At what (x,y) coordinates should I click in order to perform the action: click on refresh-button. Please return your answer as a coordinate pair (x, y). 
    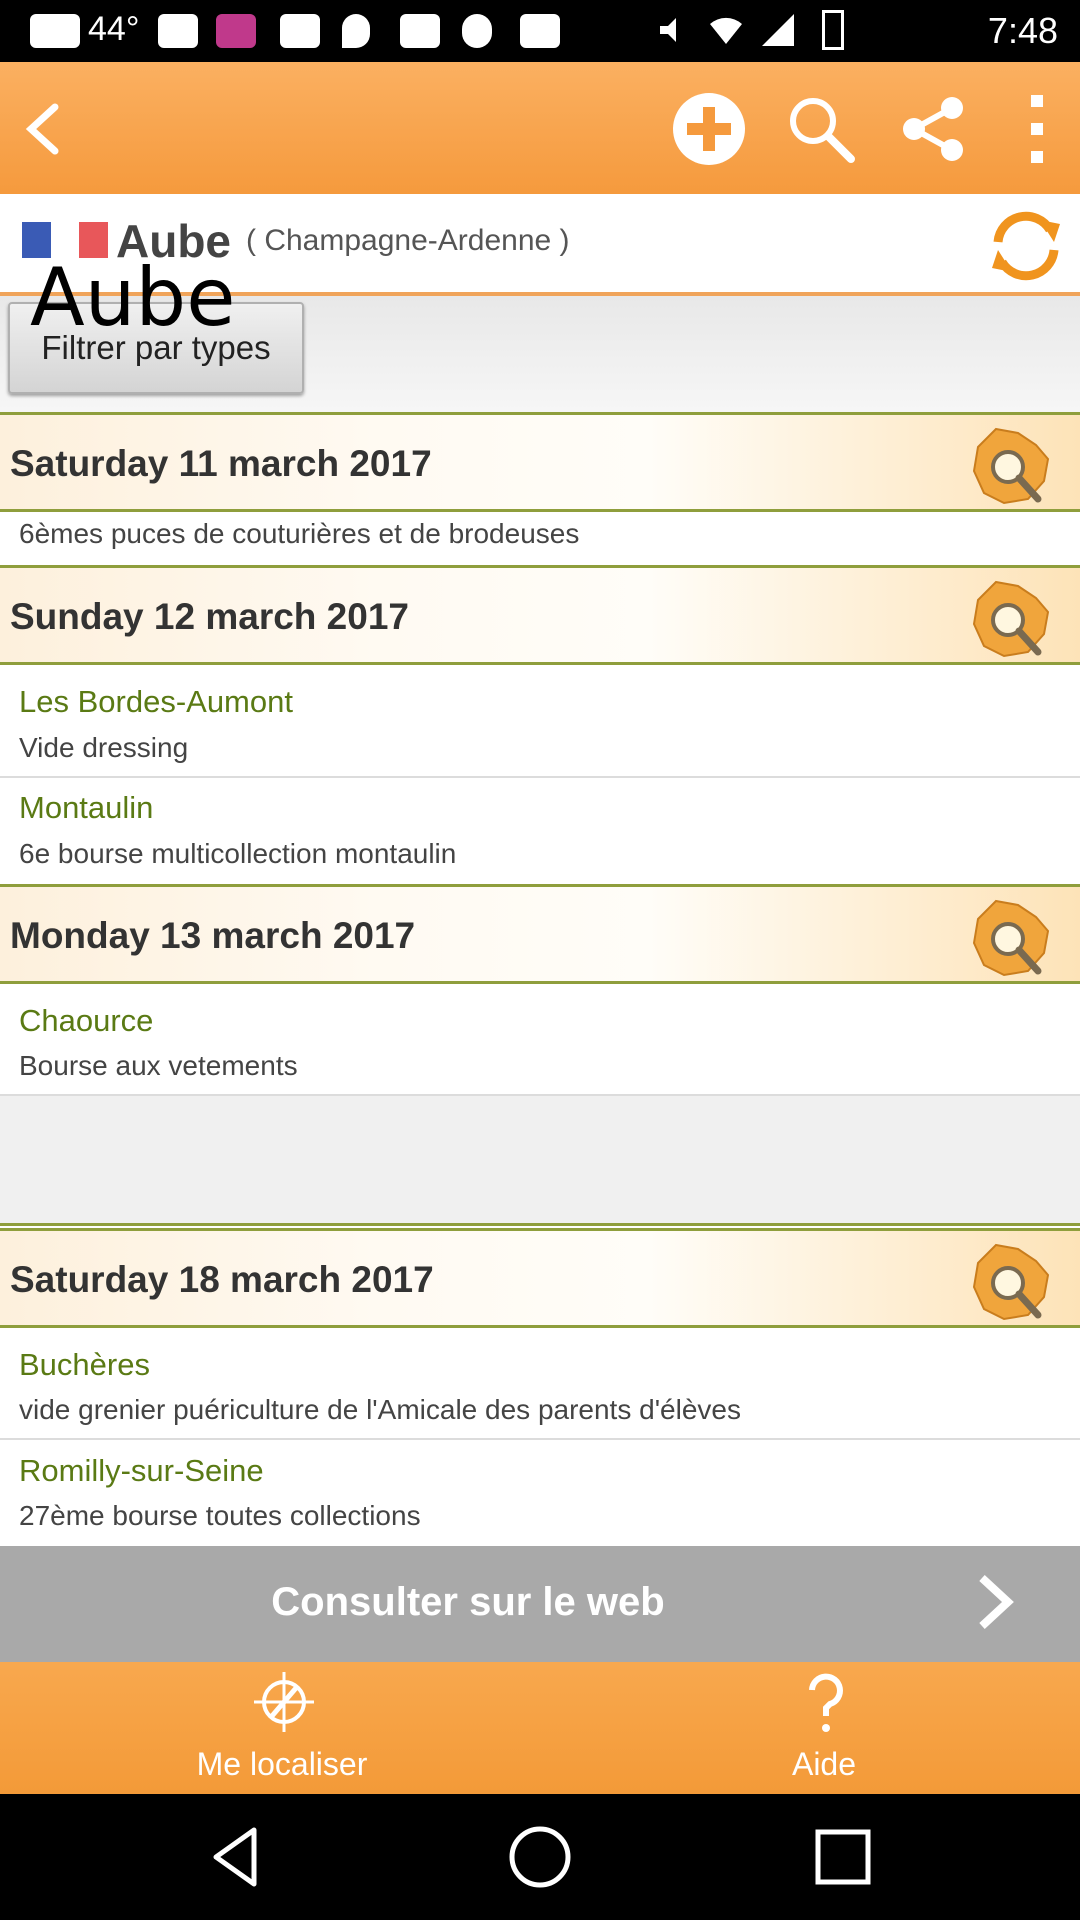
    Looking at the image, I should click on (1026, 246).